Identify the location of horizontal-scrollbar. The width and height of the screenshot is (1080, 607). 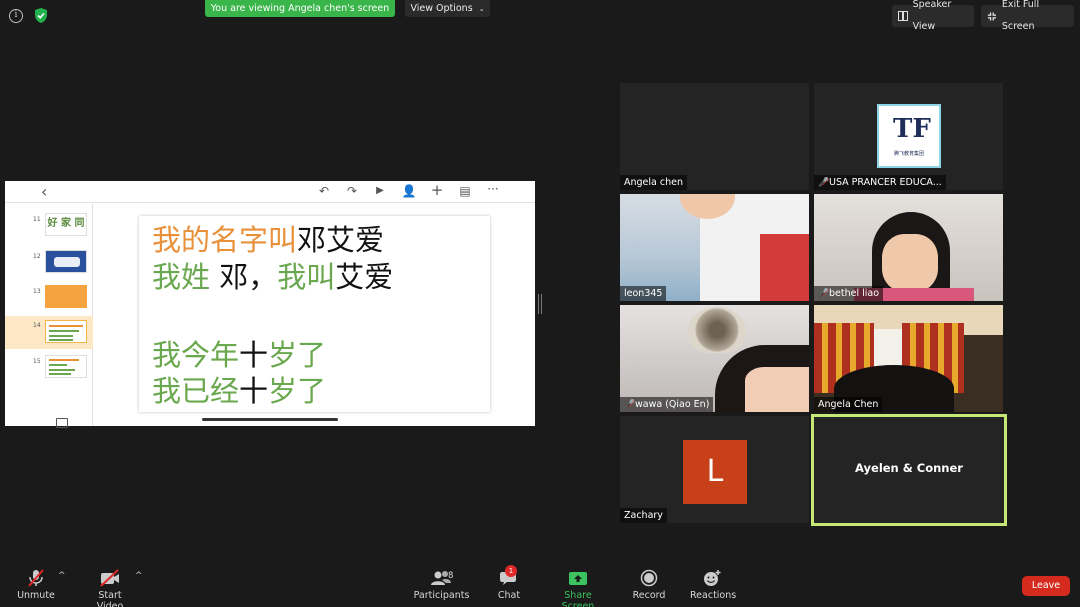
(270, 419).